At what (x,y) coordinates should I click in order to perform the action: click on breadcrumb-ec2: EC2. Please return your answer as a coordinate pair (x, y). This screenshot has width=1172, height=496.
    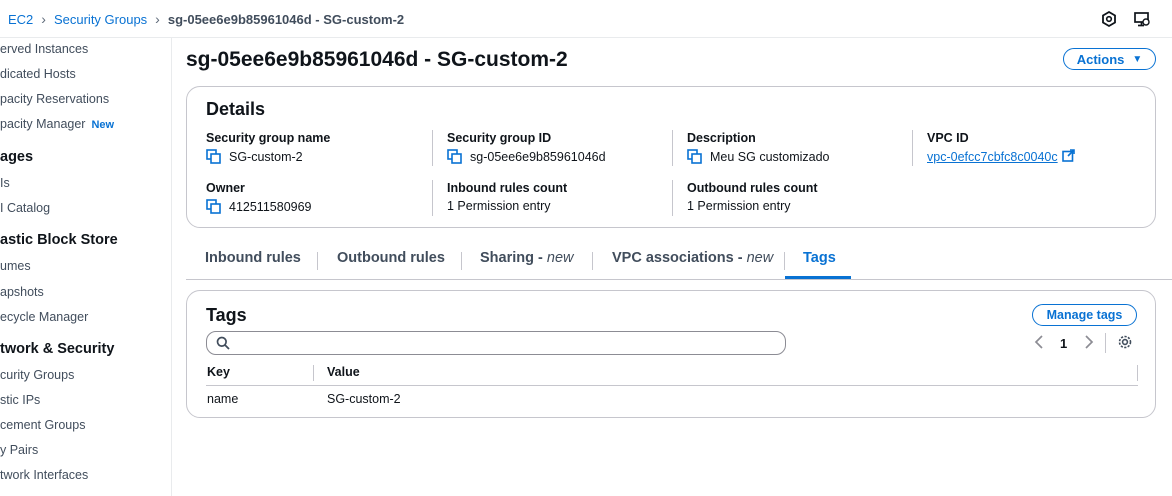
    Looking at the image, I should click on (20, 19).